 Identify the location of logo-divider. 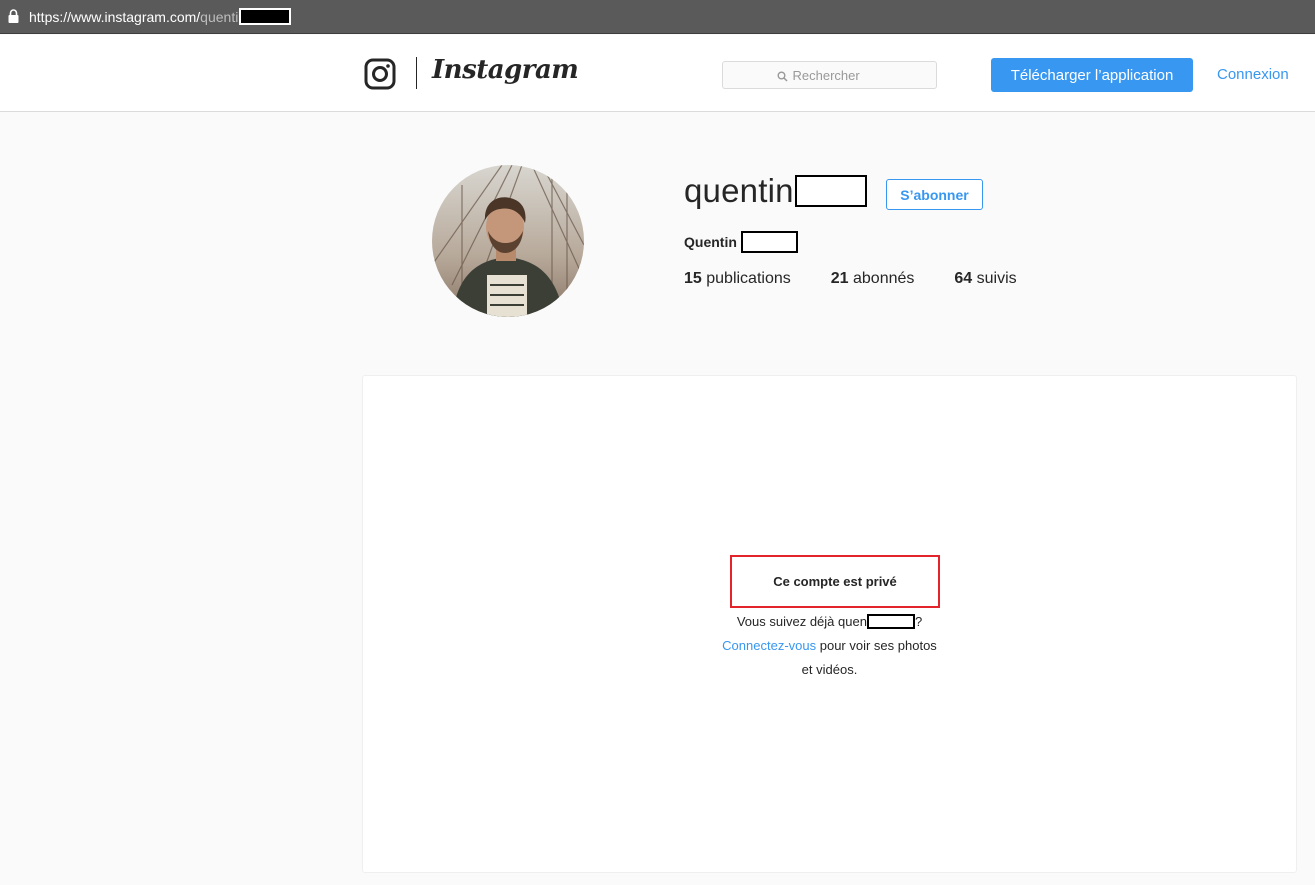
(416, 73).